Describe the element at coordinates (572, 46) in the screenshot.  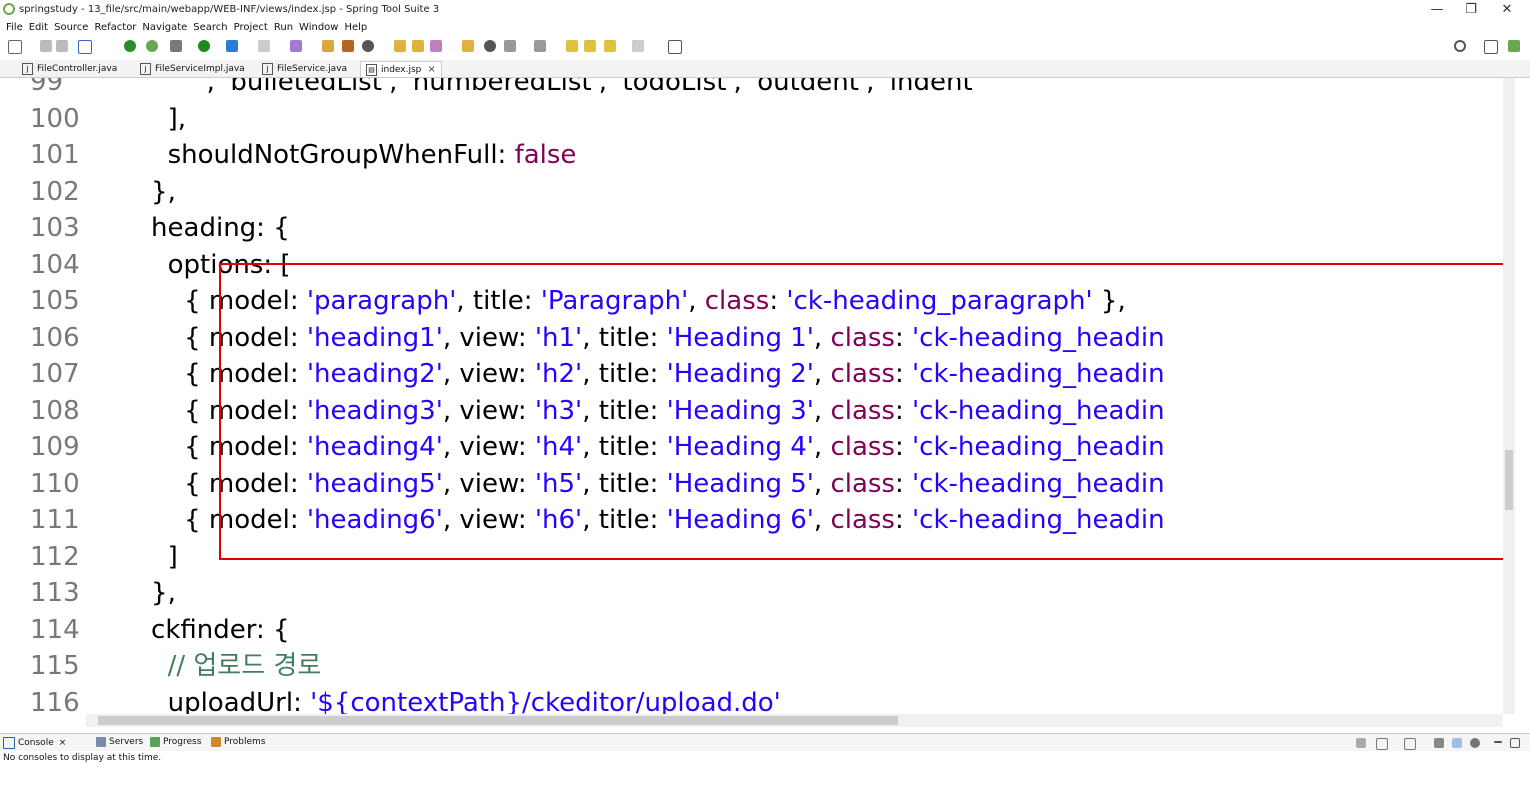
I see `last-edit-icon` at that location.